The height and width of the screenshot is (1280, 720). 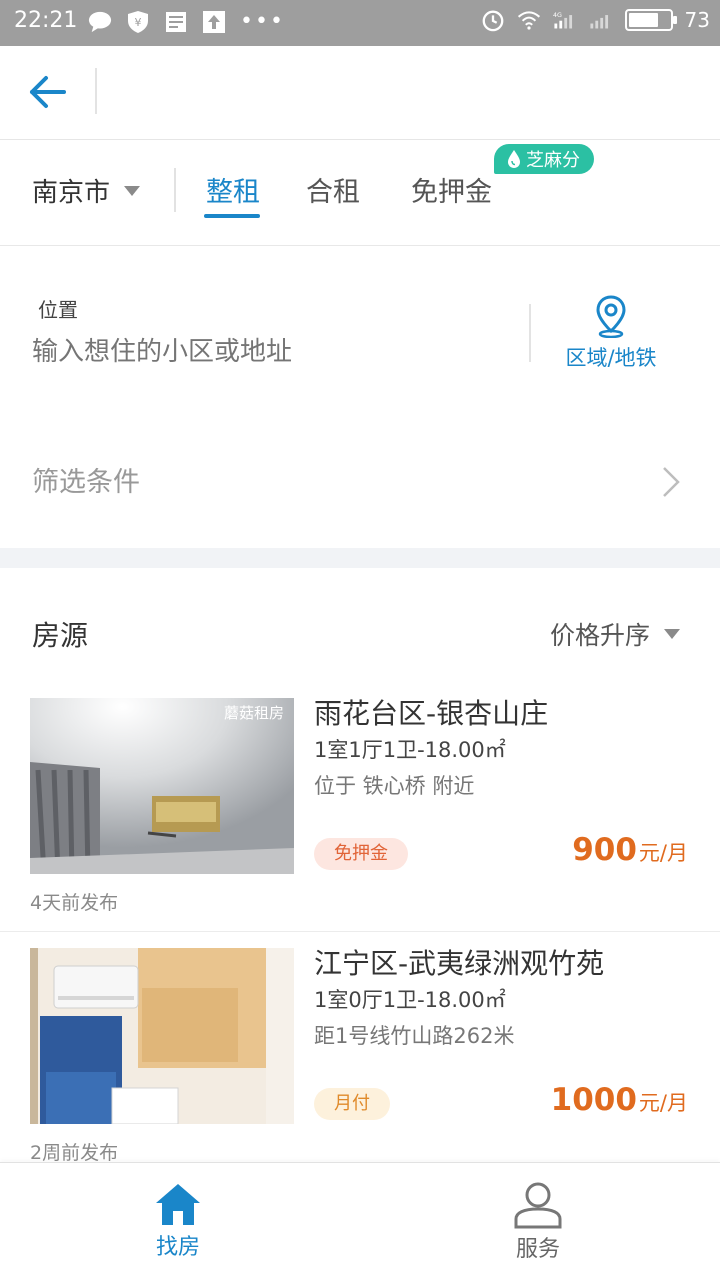 I want to click on header-divider, so click(x=96, y=91).